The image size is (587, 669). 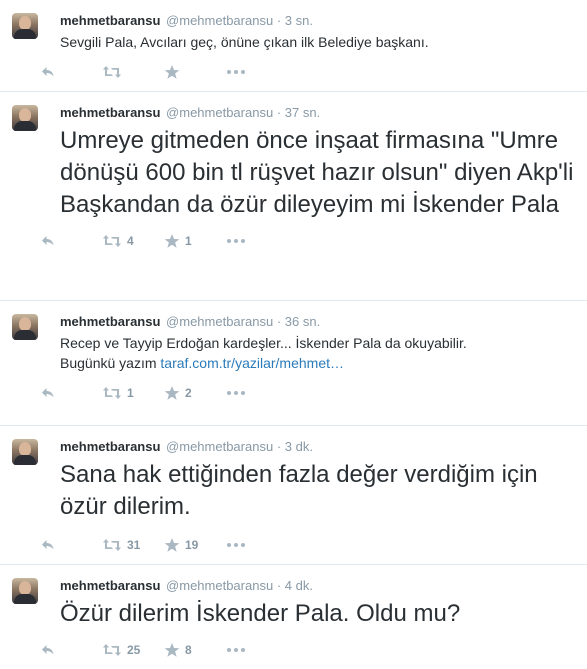 I want to click on retweet-button: 25, so click(x=133, y=650).